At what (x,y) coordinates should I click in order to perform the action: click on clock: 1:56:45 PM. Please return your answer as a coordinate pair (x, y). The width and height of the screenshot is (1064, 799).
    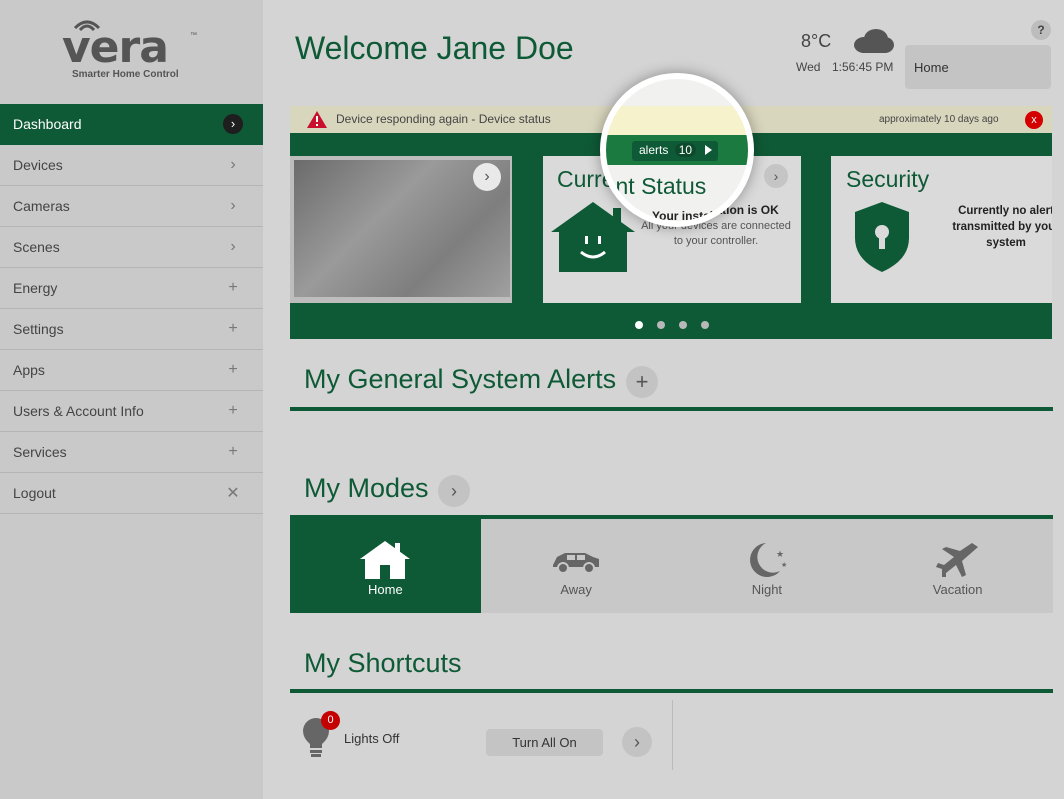
    Looking at the image, I should click on (863, 67).